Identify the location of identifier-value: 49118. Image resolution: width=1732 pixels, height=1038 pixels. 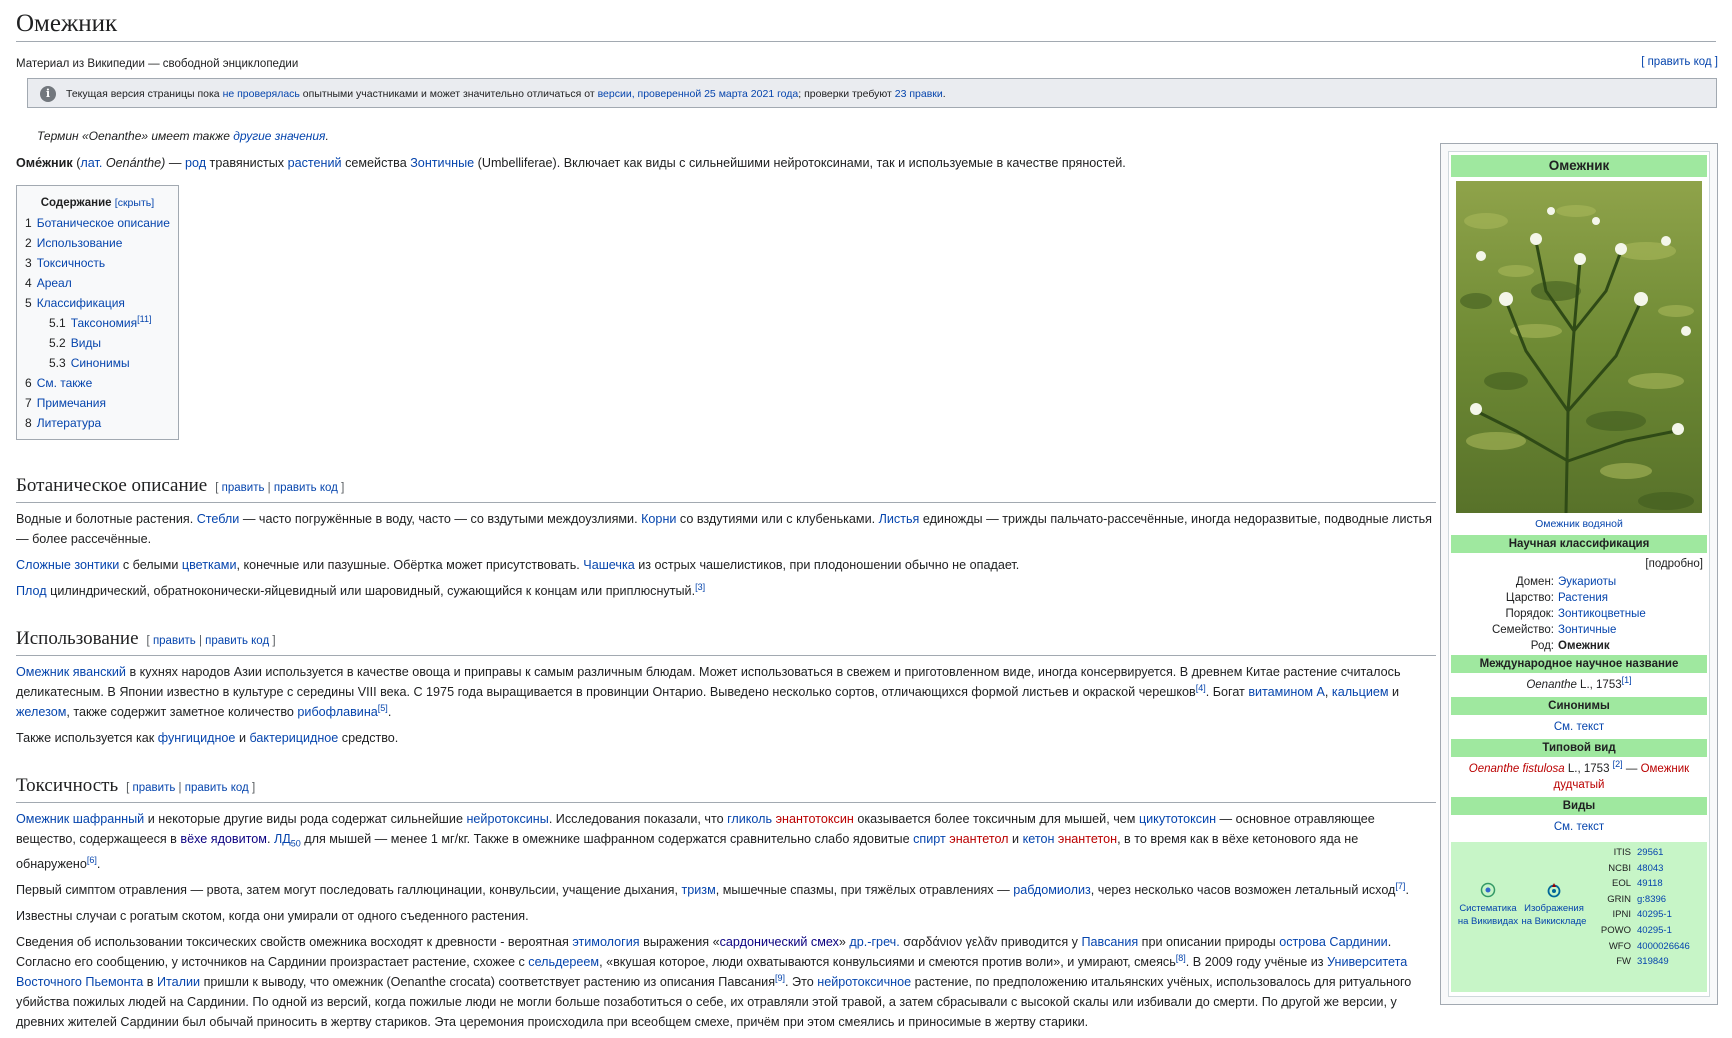
(1668, 885).